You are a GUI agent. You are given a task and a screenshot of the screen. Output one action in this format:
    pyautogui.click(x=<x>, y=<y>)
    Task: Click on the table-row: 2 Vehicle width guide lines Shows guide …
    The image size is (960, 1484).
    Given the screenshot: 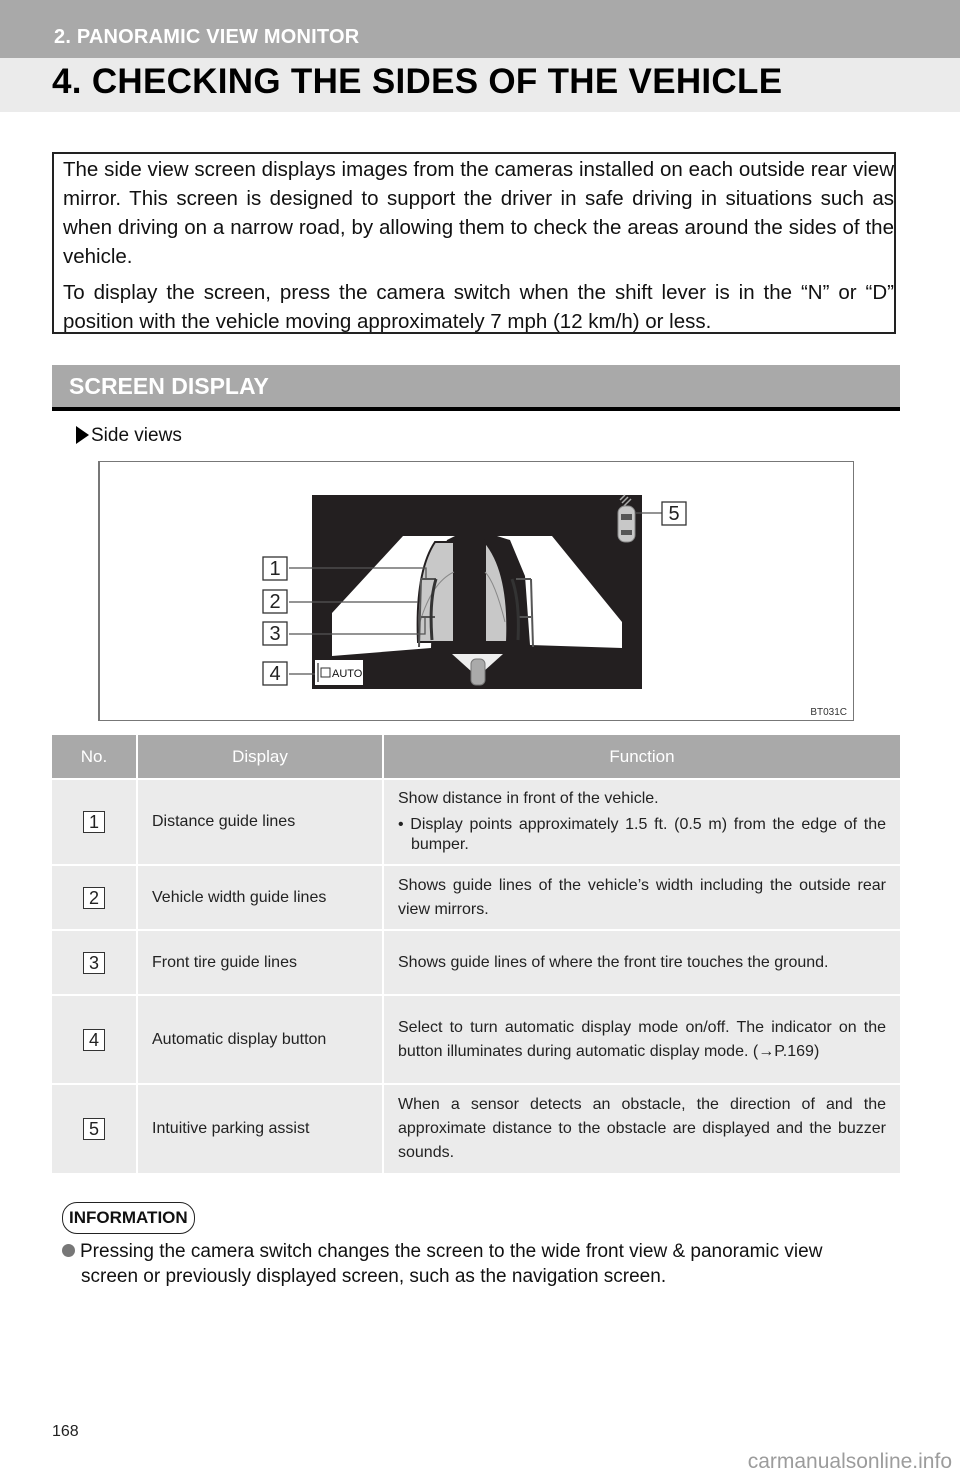 What is the action you would take?
    pyautogui.click(x=476, y=897)
    